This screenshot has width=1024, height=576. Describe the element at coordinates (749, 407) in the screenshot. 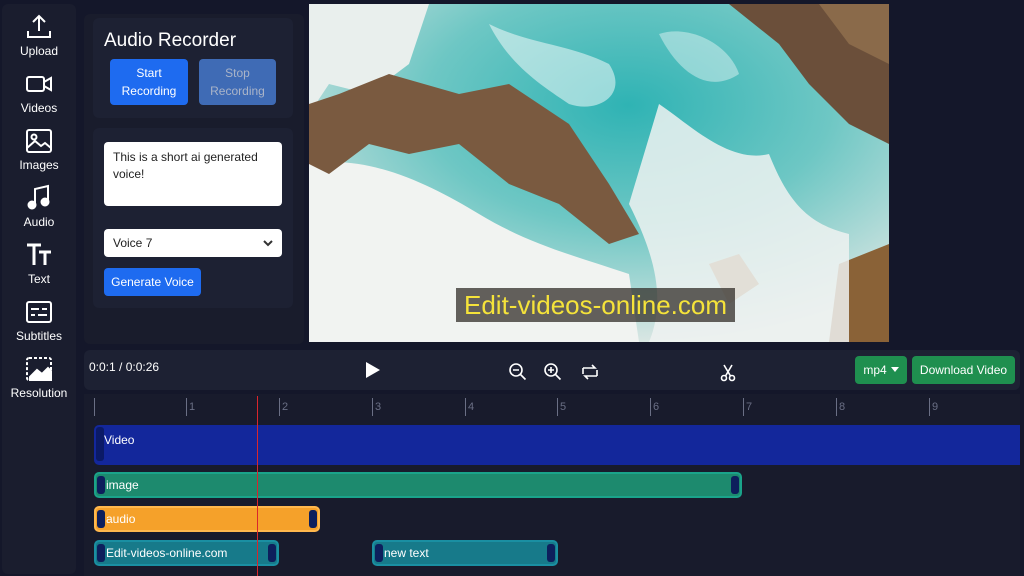

I see `ruler-label: 7` at that location.